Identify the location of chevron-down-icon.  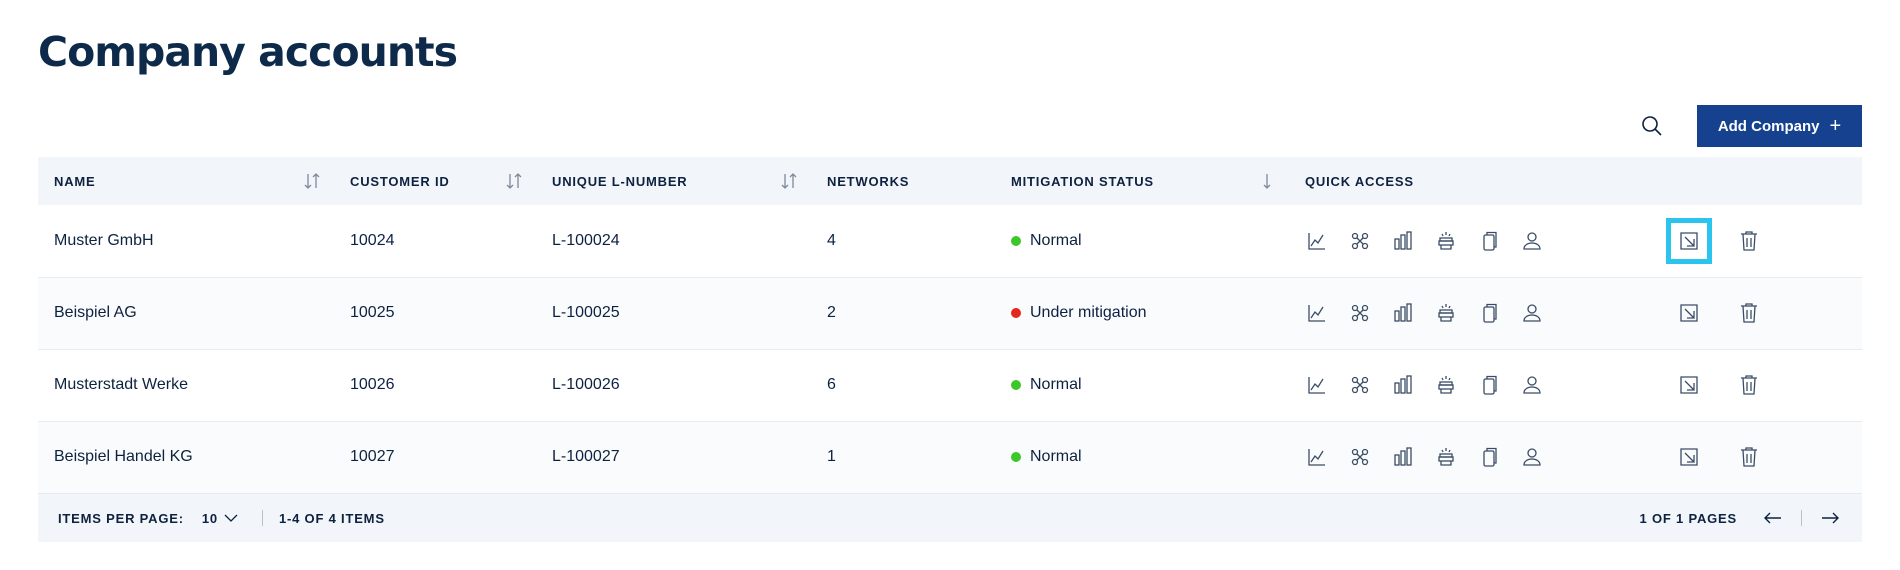
(231, 518).